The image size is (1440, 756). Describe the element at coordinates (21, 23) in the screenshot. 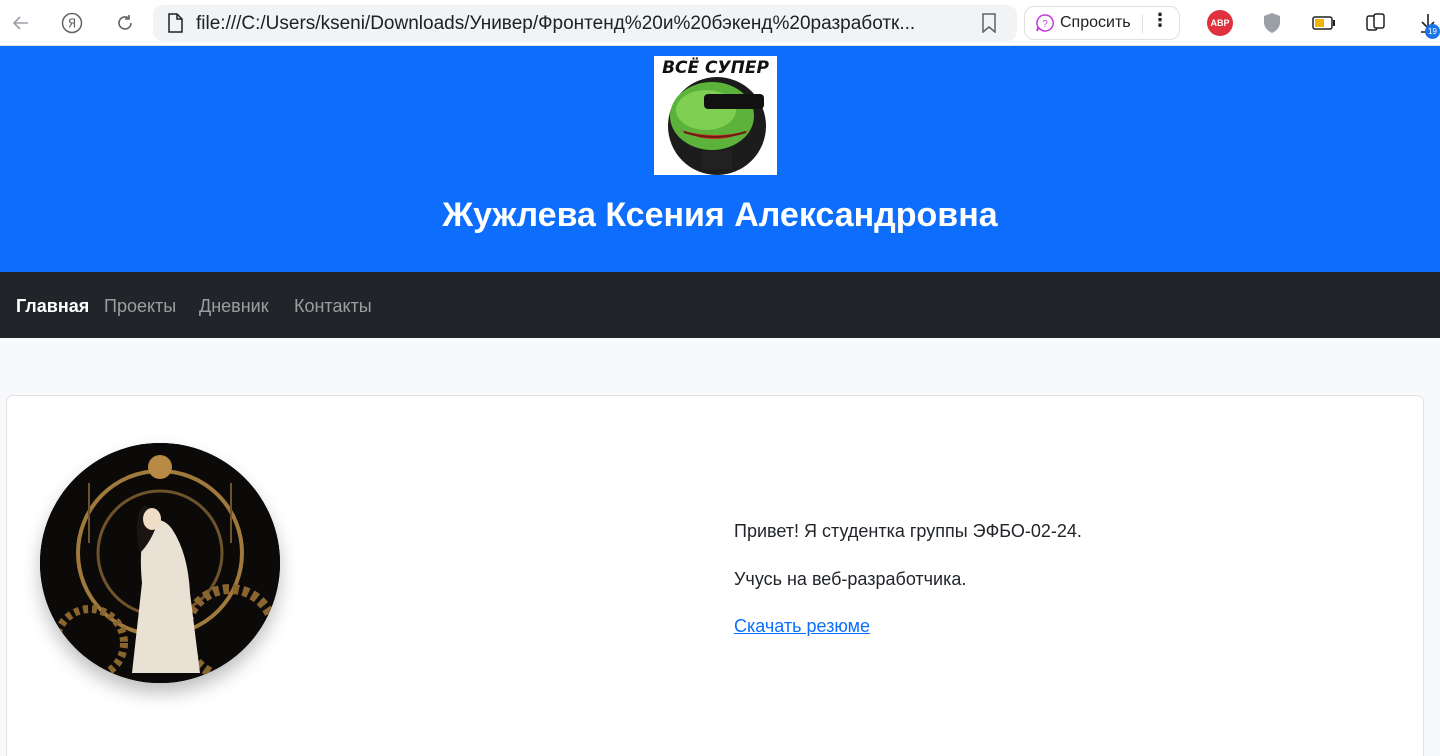

I see `back-arrow-icon` at that location.